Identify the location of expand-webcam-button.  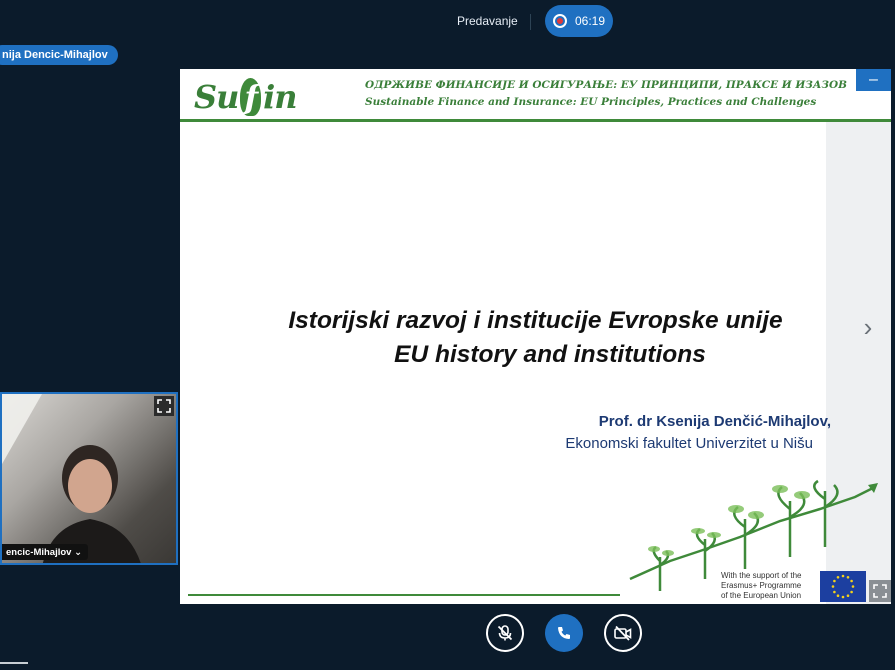
(164, 406).